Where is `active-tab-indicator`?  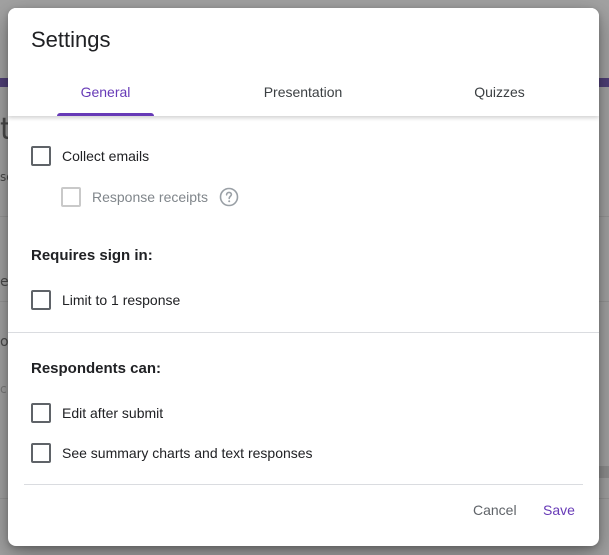
active-tab-indicator is located at coordinates (105, 114).